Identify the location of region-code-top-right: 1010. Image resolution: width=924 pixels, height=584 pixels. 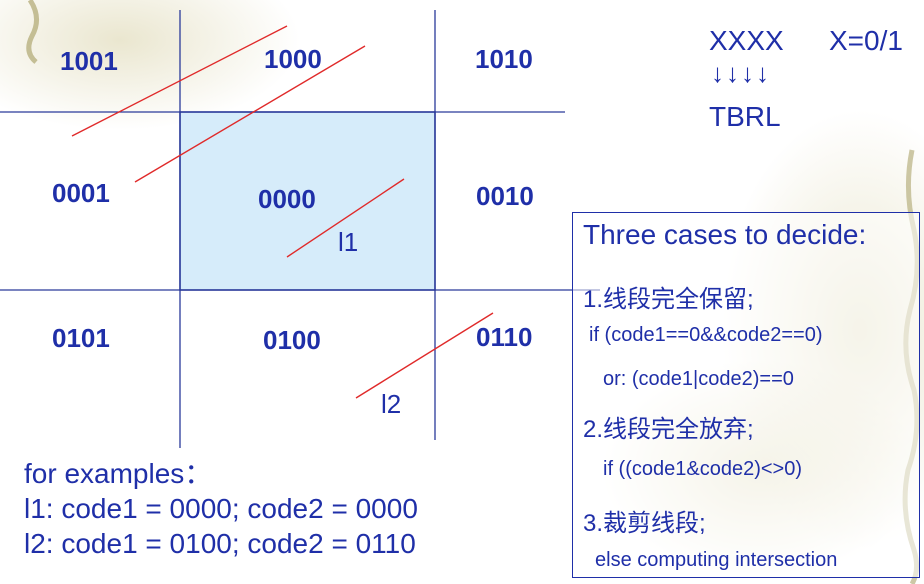
(504, 59).